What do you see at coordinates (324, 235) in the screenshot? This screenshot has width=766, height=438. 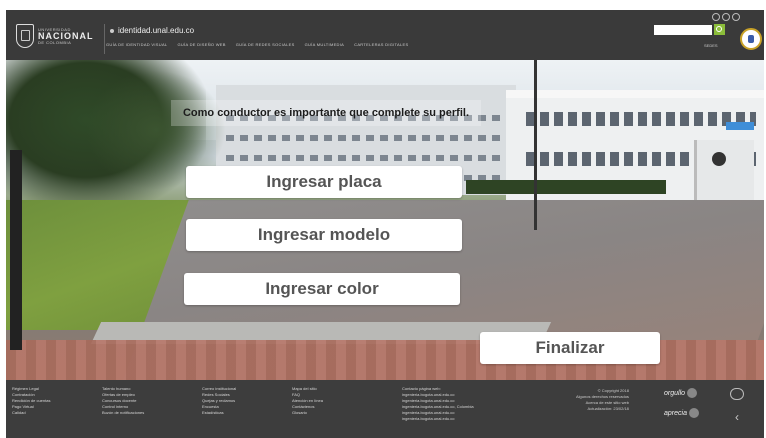 I see `enter-model-button: Ingresar modelo` at bounding box center [324, 235].